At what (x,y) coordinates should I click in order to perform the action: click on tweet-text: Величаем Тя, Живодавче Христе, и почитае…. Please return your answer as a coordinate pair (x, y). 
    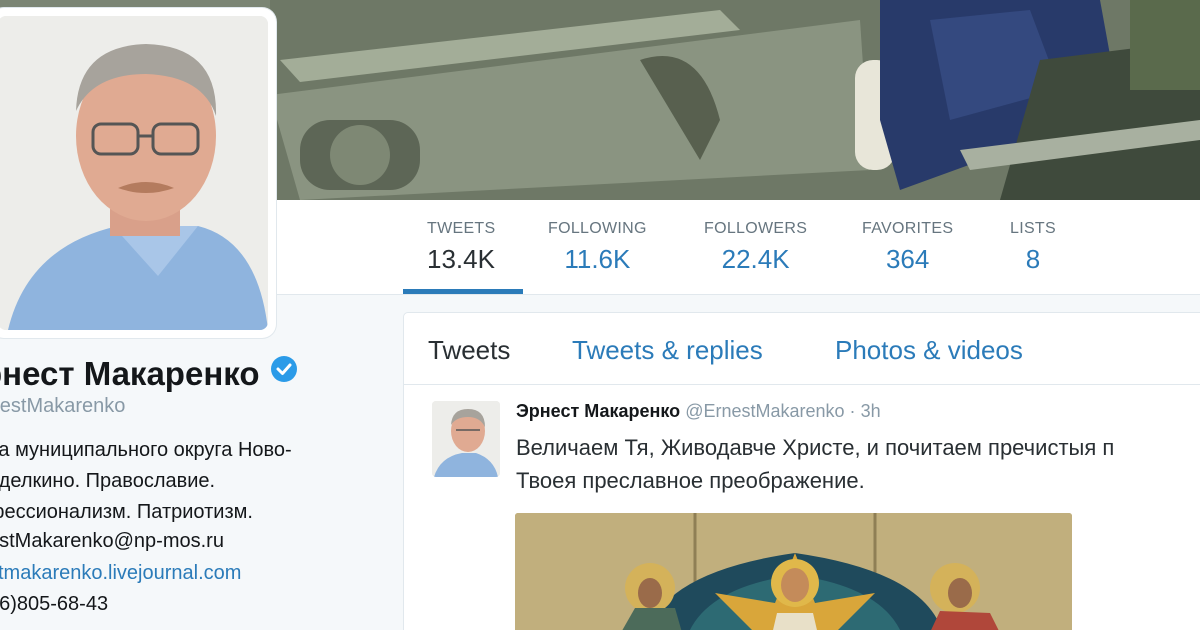
    Looking at the image, I should click on (815, 464).